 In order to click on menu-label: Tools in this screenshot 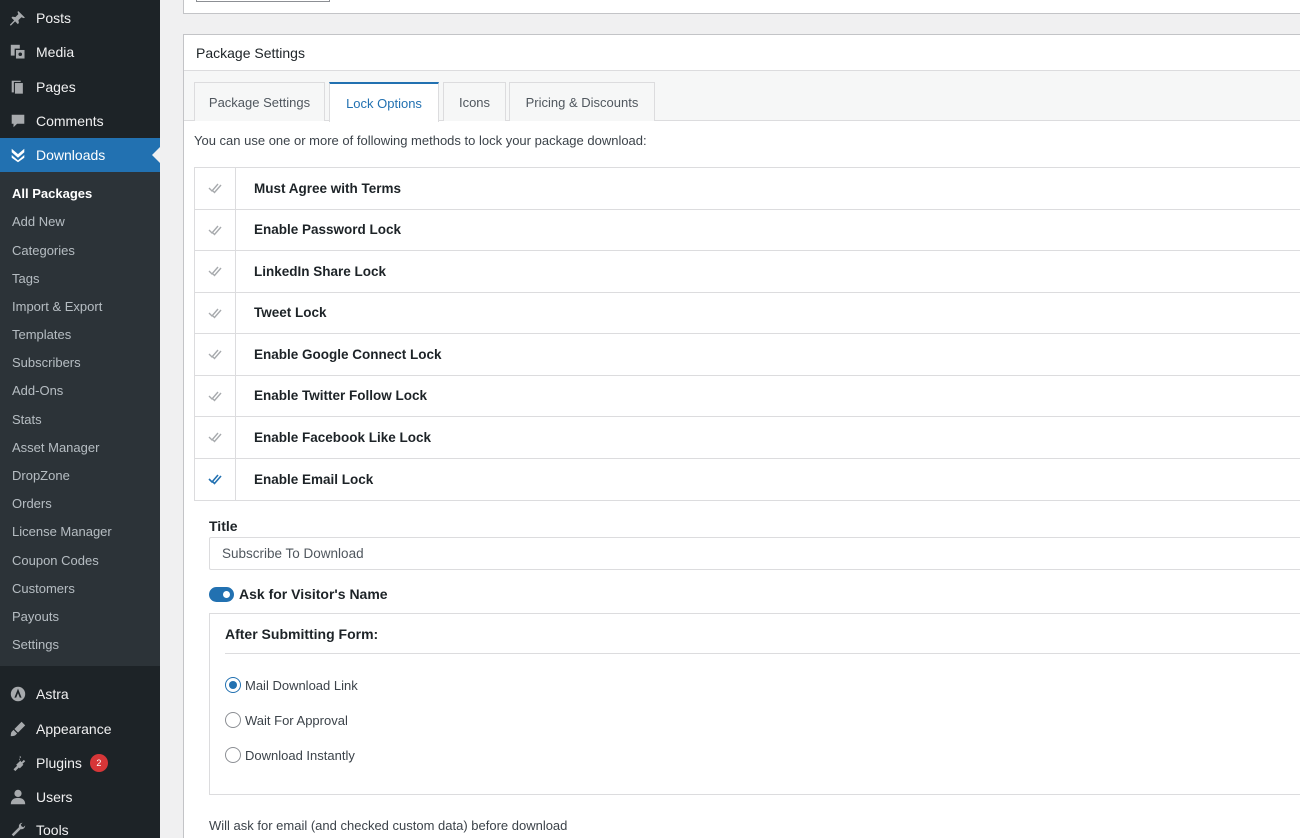, I will do `click(52, 830)`.